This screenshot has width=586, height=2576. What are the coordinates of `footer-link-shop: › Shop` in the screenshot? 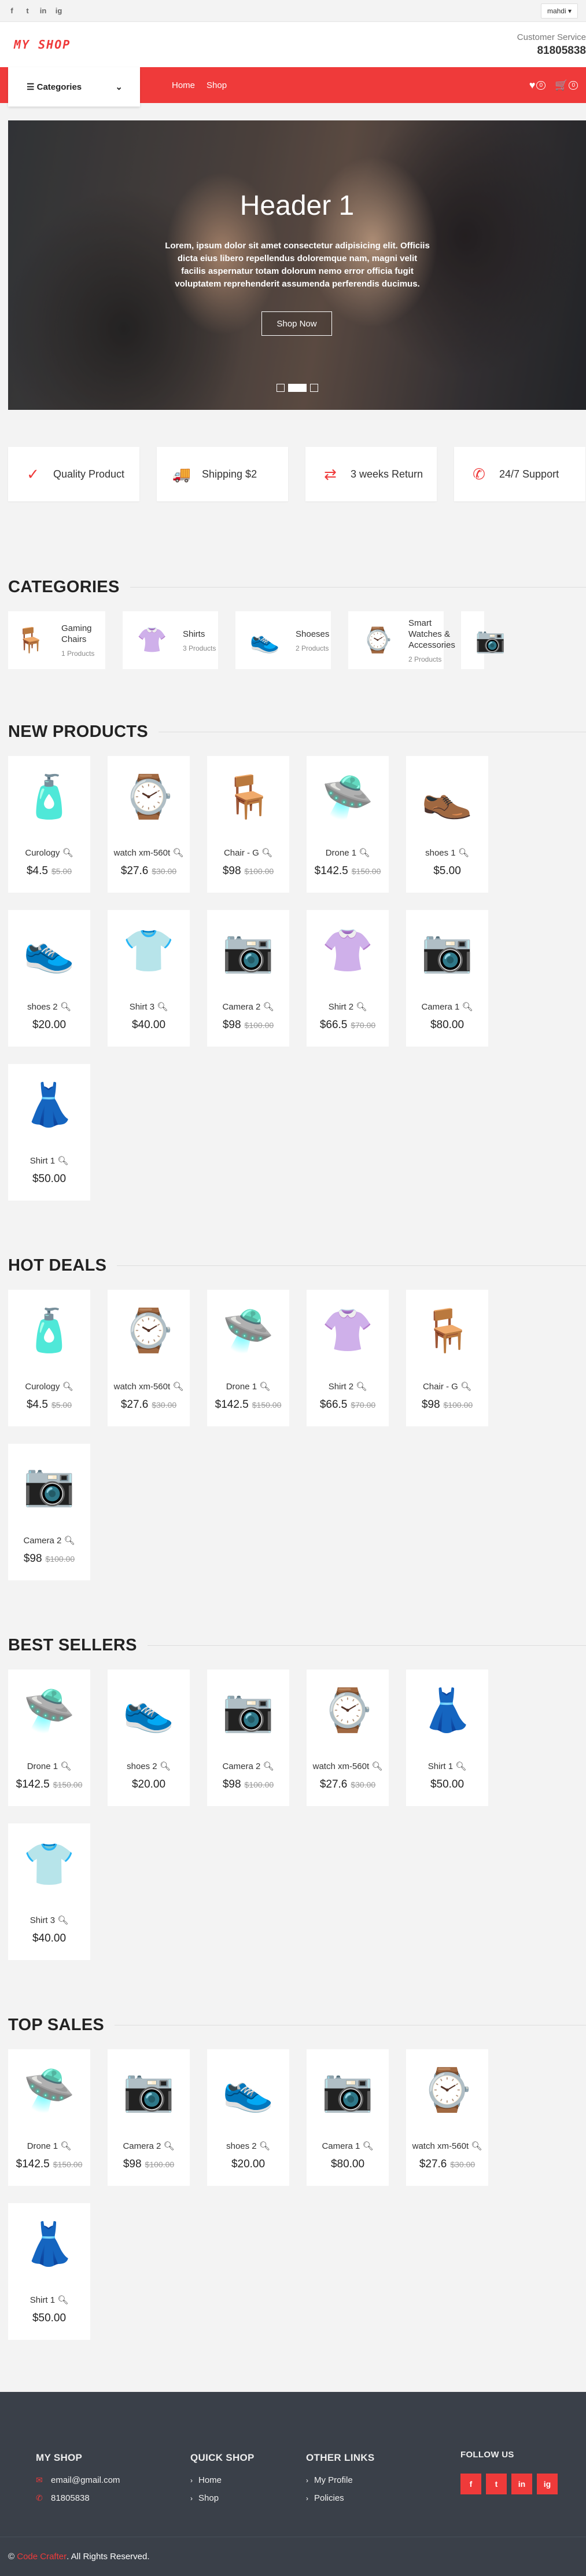 It's located at (222, 2498).